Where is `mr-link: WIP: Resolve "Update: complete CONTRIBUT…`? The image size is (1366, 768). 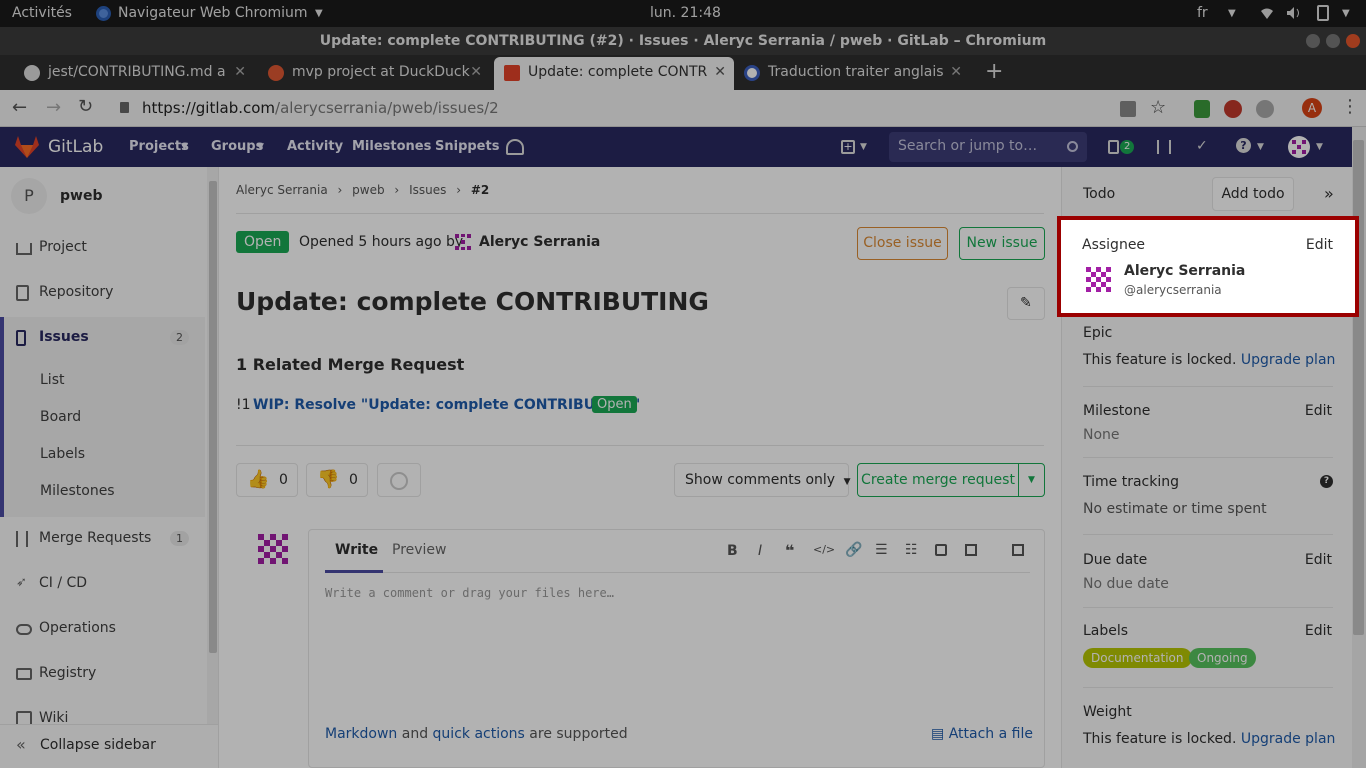 mr-link: WIP: Resolve "Update: complete CONTRIBUT… is located at coordinates (446, 405).